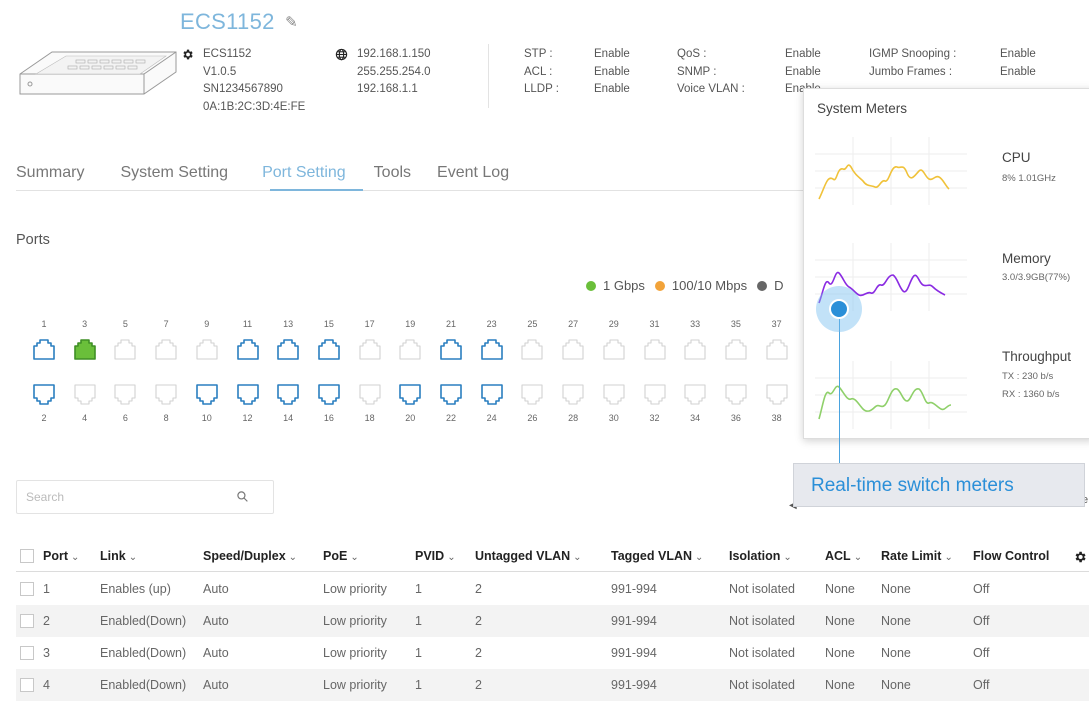  Describe the element at coordinates (248, 351) in the screenshot. I see `port-11-icon` at that location.